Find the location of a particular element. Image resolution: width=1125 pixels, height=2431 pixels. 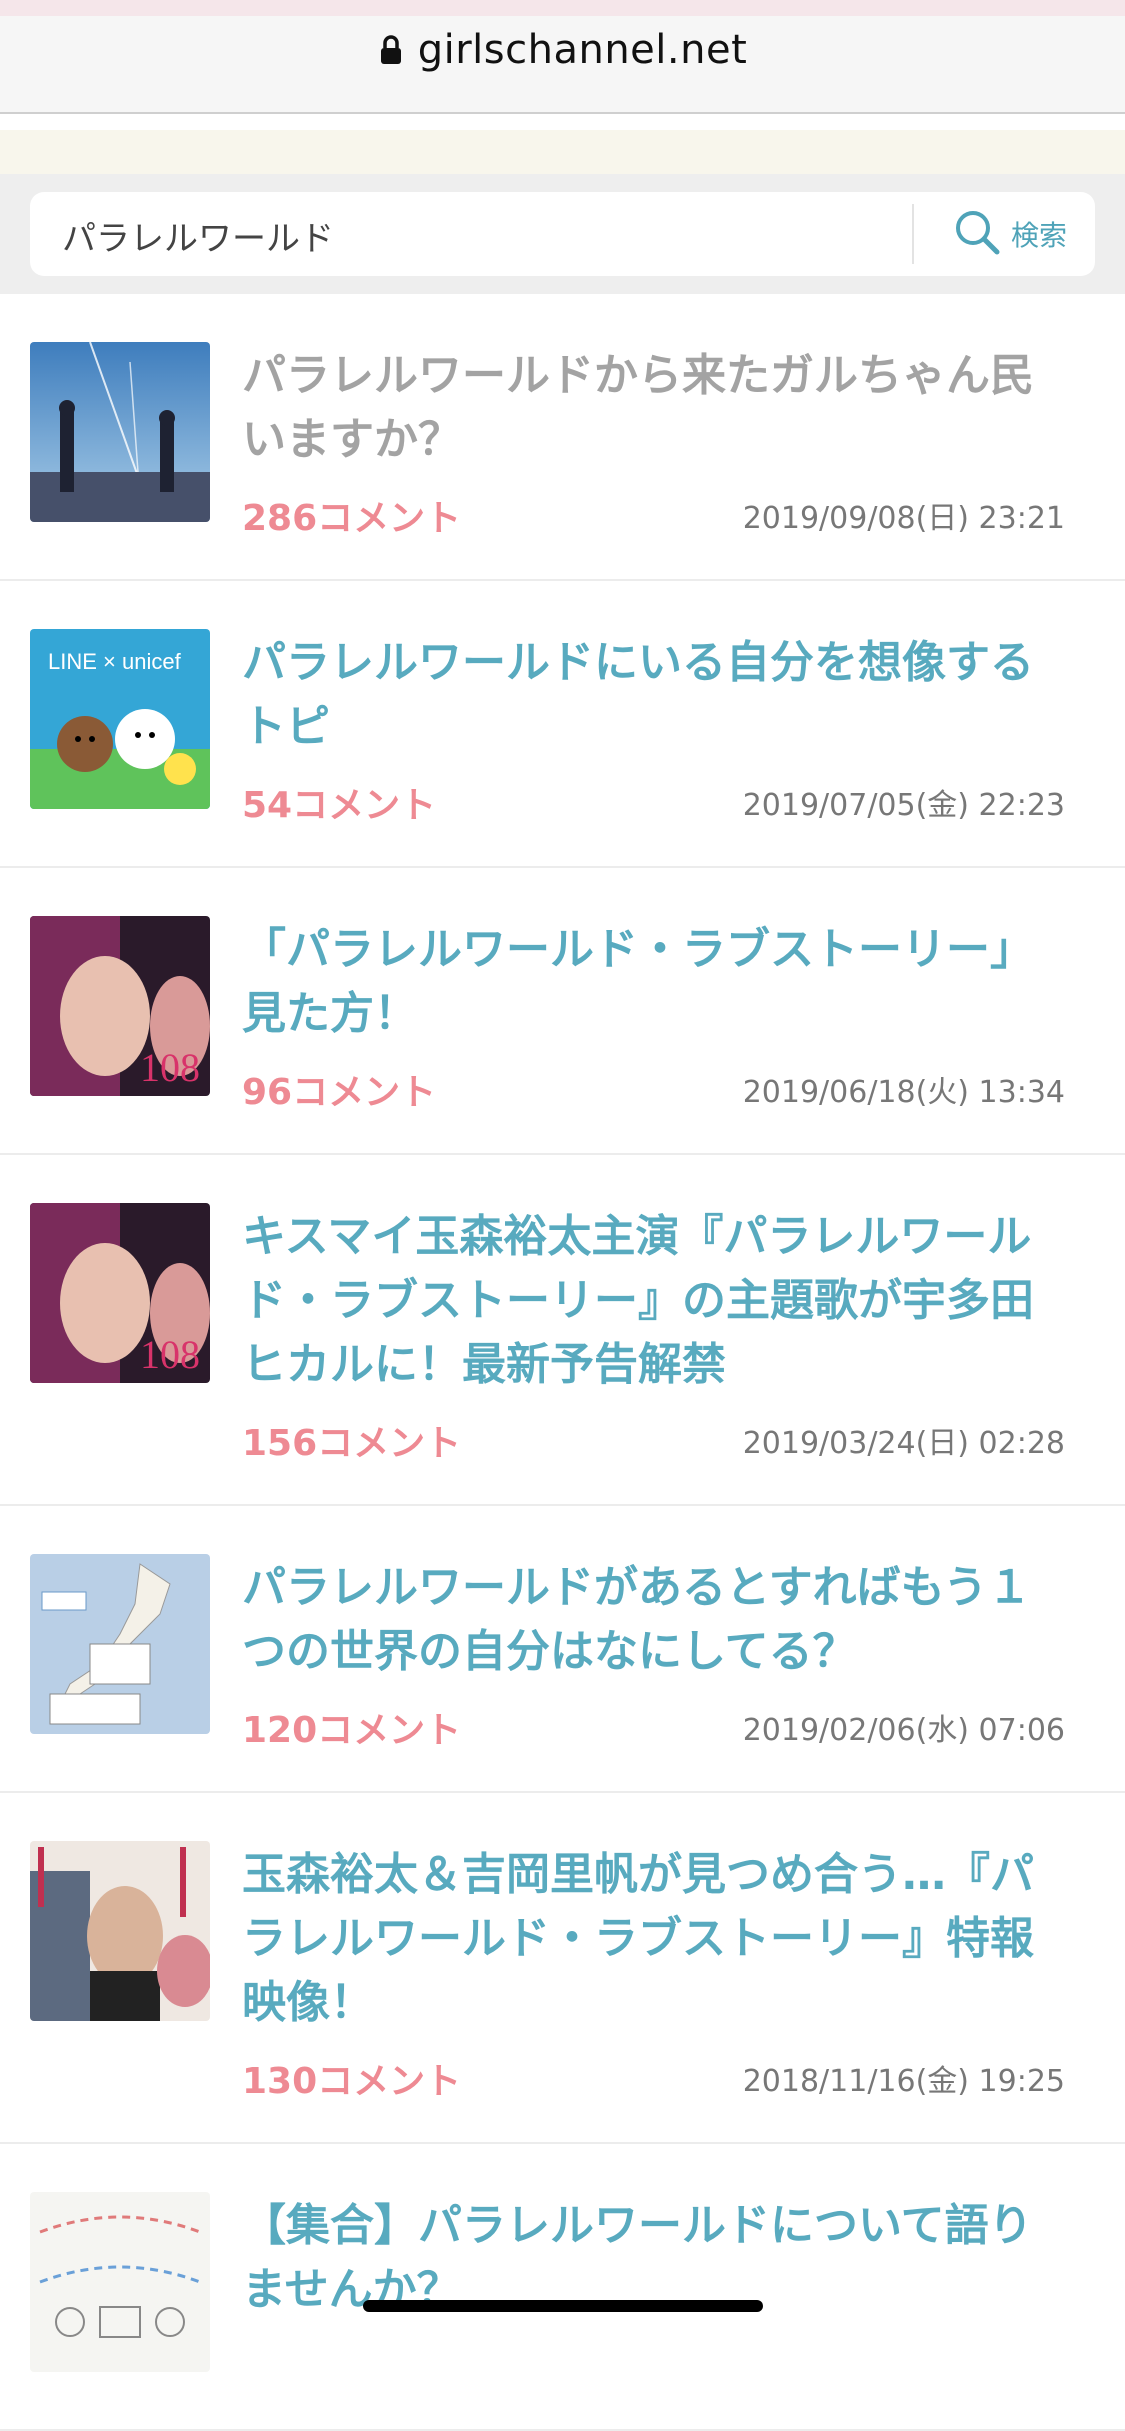

ad-banner-strip is located at coordinates (562, 152).